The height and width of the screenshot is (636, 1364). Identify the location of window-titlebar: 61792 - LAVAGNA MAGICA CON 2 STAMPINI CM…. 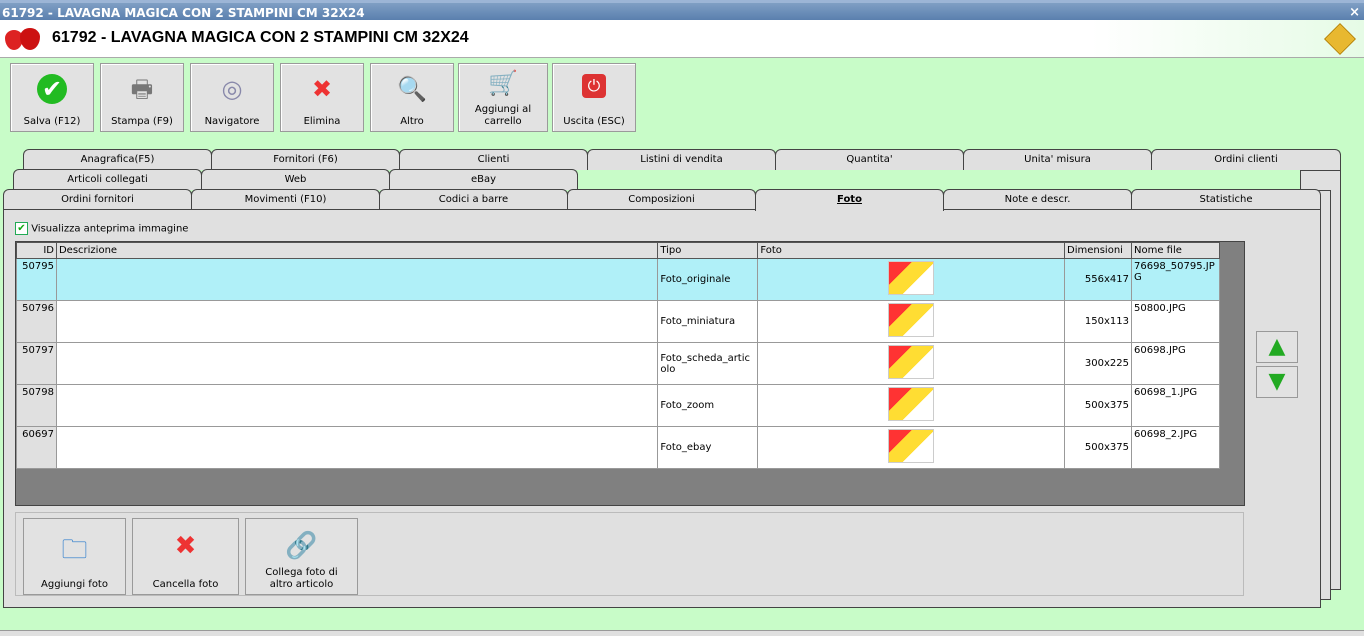
(682, 10).